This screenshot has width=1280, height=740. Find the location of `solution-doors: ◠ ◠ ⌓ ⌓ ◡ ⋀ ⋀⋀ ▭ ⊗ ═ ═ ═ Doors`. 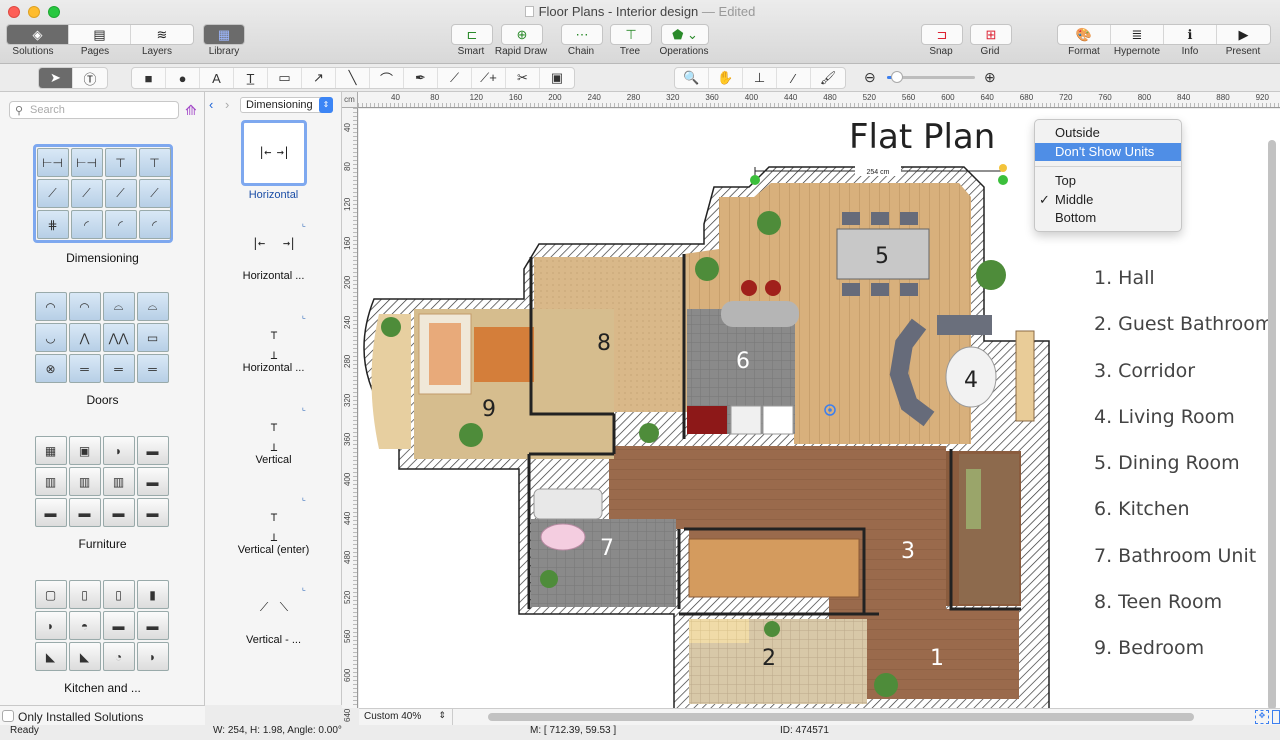

solution-doors: ◠ ◠ ⌓ ⌓ ◡ ⋀ ⋀⋀ ▭ ⊗ ═ ═ ═ Doors is located at coordinates (102, 348).